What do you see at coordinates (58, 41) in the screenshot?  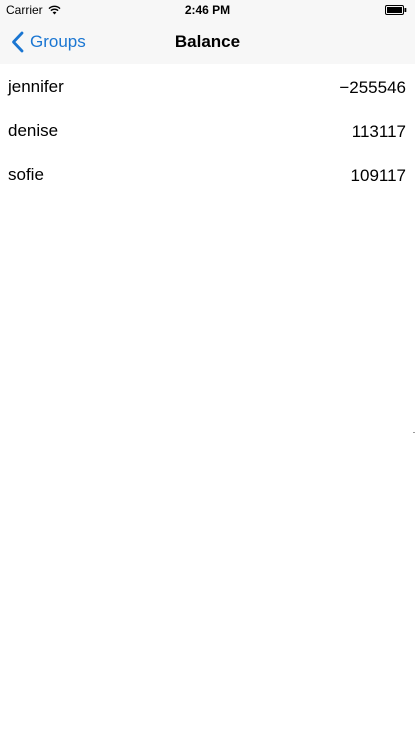 I see `back-button-label: Groups` at bounding box center [58, 41].